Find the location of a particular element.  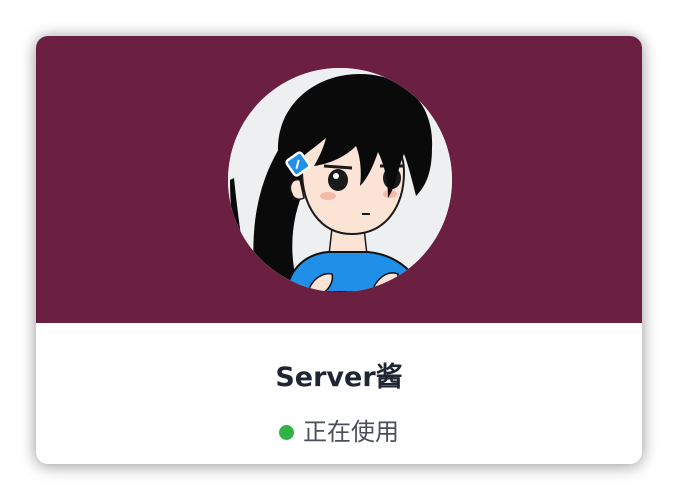

status-text: 正在使用 is located at coordinates (351, 432).